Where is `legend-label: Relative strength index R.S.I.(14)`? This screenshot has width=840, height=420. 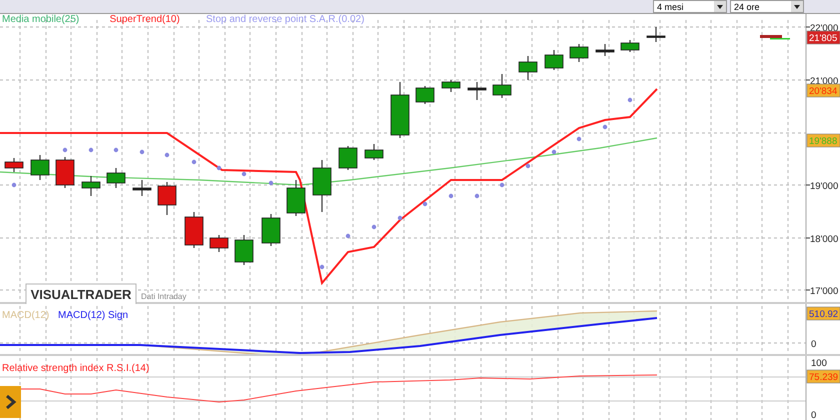
legend-label: Relative strength index R.S.I.(14) is located at coordinates (76, 368).